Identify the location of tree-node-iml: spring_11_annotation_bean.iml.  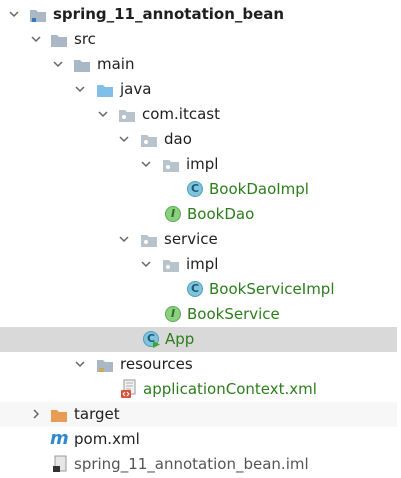
(198, 464).